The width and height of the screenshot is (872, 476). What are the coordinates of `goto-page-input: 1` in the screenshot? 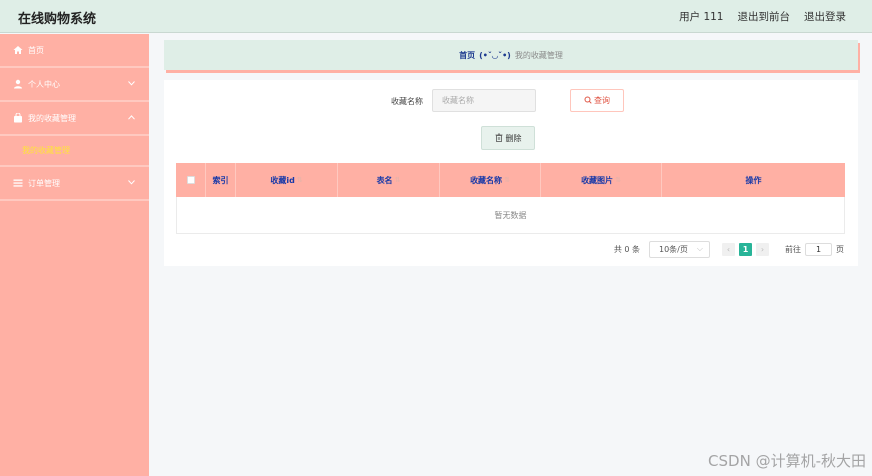 It's located at (818, 249).